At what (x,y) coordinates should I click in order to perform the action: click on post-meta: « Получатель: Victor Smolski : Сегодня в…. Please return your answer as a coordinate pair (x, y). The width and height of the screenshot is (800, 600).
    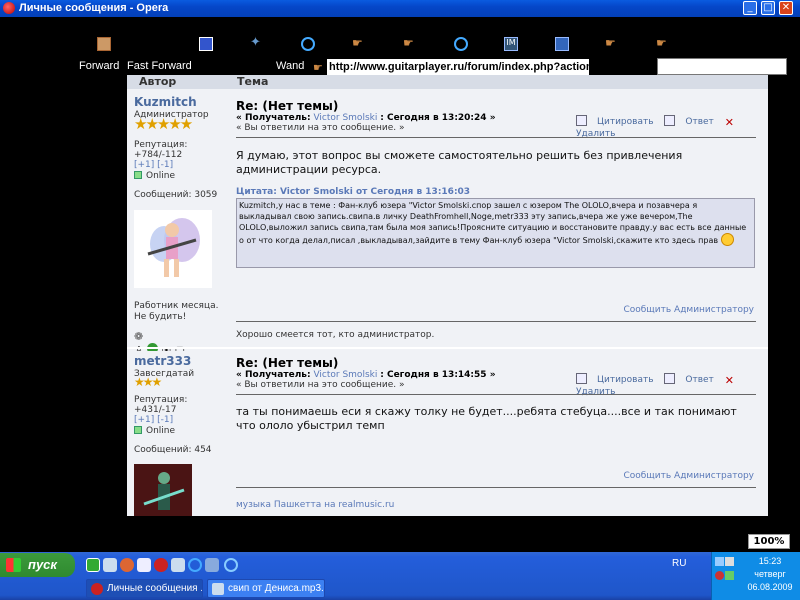
    Looking at the image, I should click on (366, 375).